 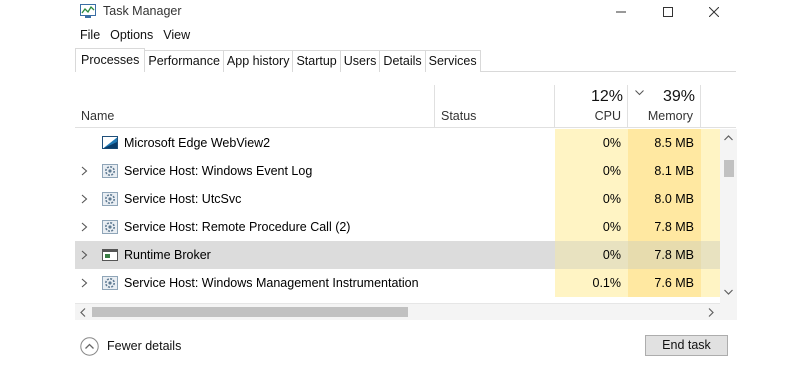 What do you see at coordinates (458, 116) in the screenshot?
I see `column-header-status: Status` at bounding box center [458, 116].